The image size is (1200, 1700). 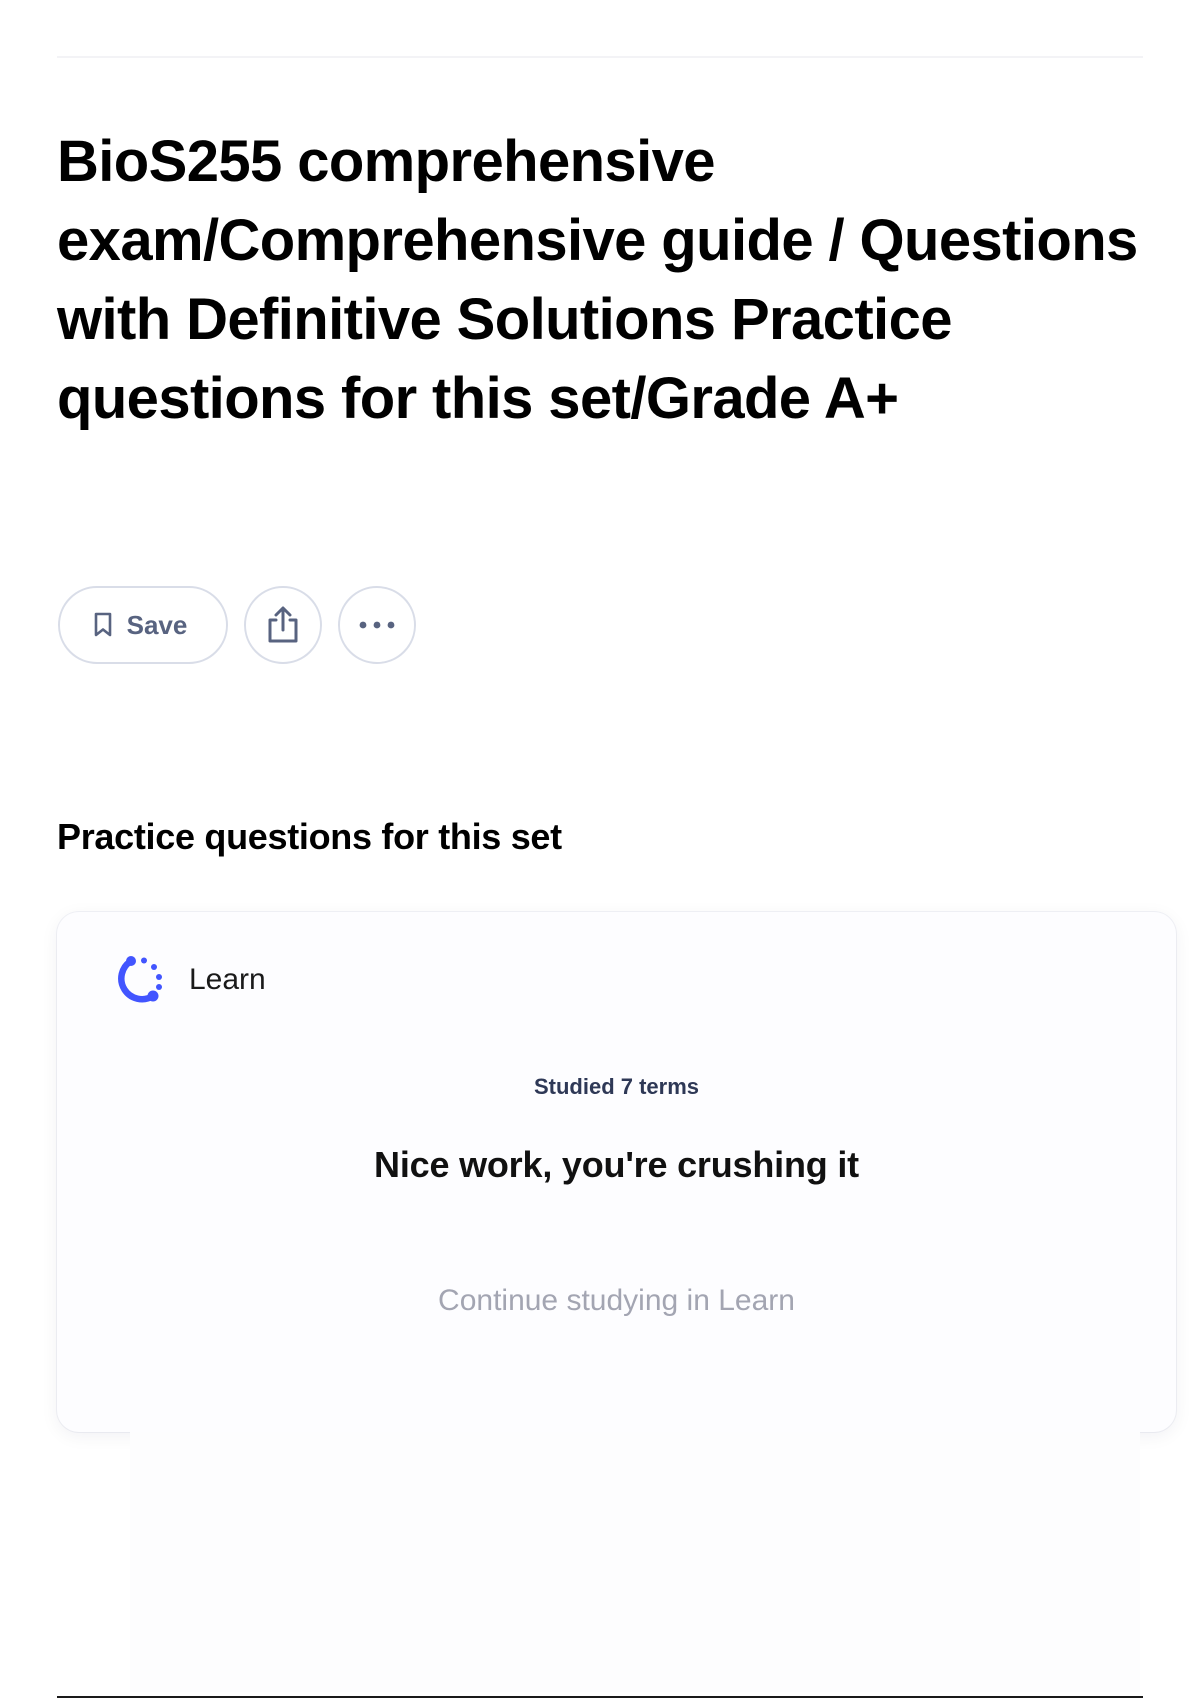 What do you see at coordinates (227, 979) in the screenshot?
I see `learn-mode-label: Learn` at bounding box center [227, 979].